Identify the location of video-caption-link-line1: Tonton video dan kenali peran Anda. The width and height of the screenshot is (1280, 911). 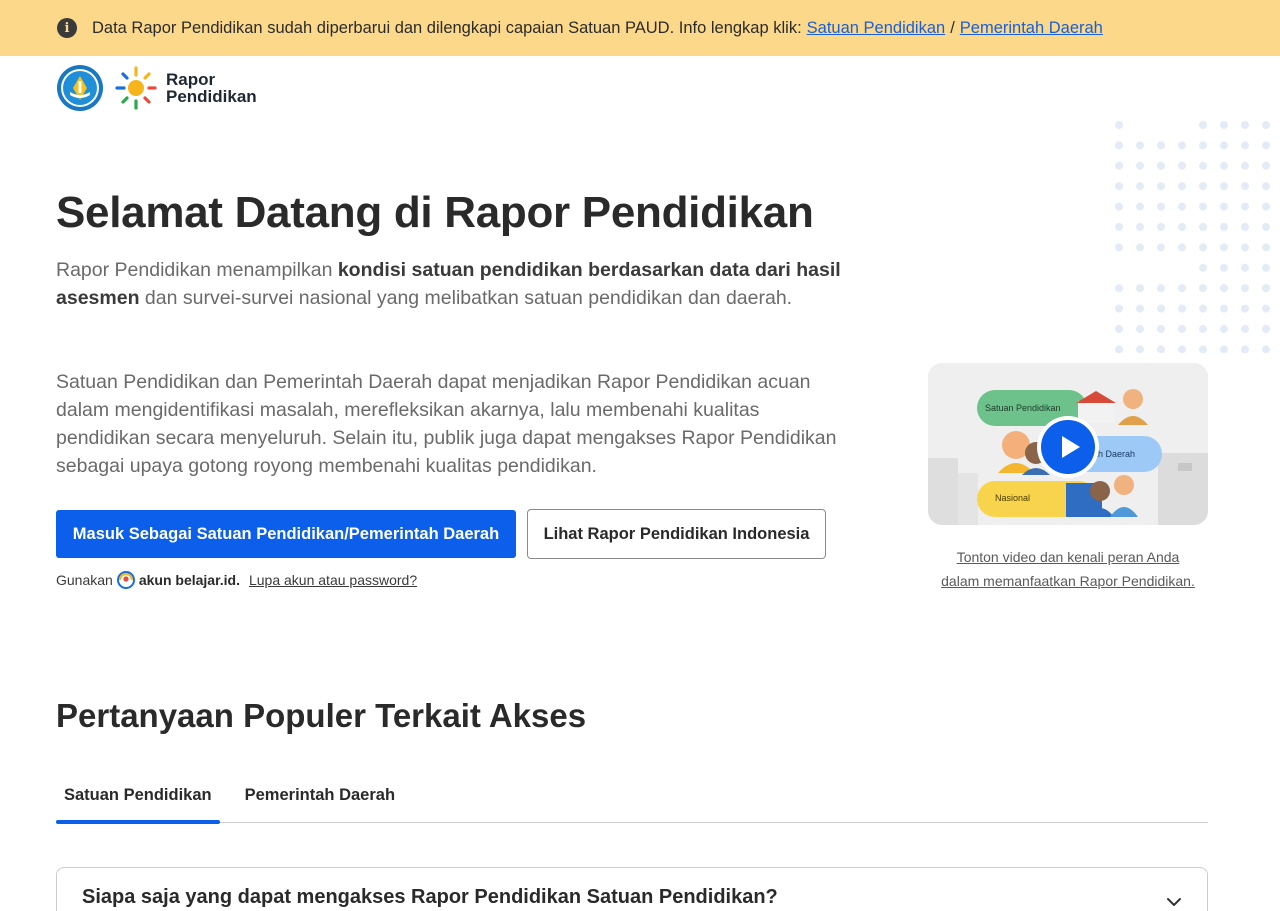
(1068, 557).